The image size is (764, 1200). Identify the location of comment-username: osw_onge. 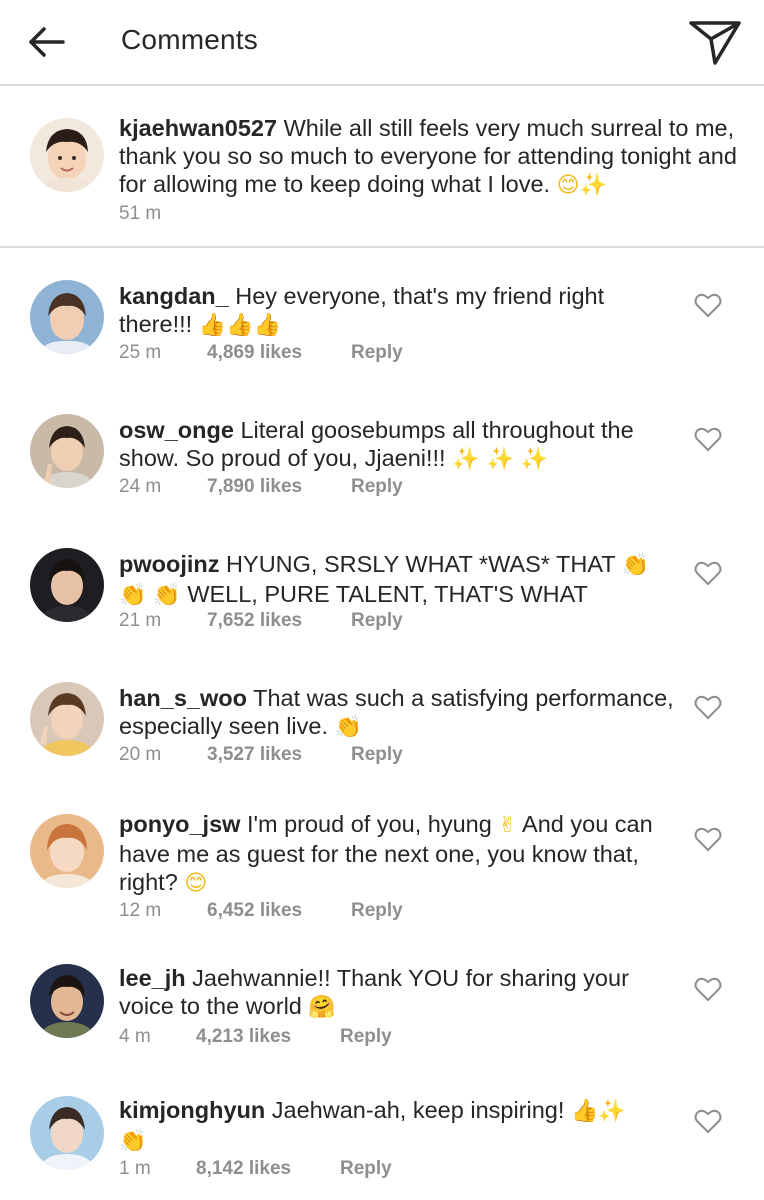
(176, 430).